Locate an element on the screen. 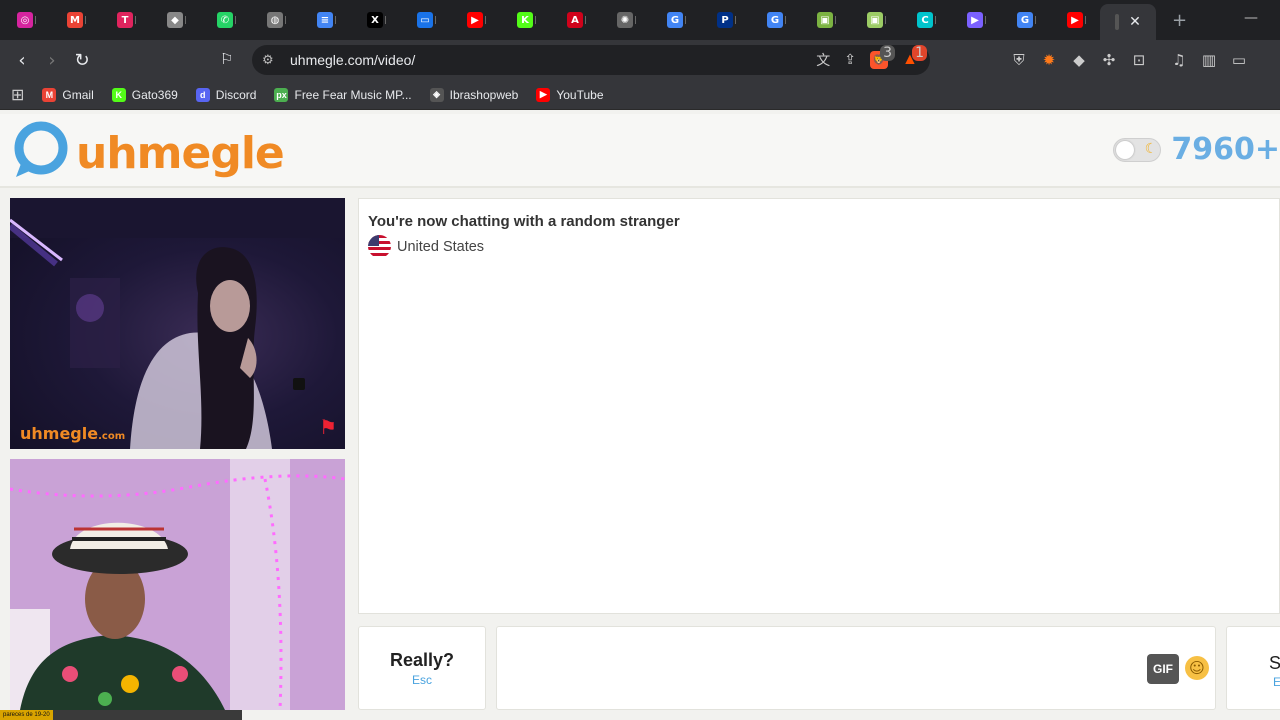  tab-11: A is located at coordinates (575, 20).